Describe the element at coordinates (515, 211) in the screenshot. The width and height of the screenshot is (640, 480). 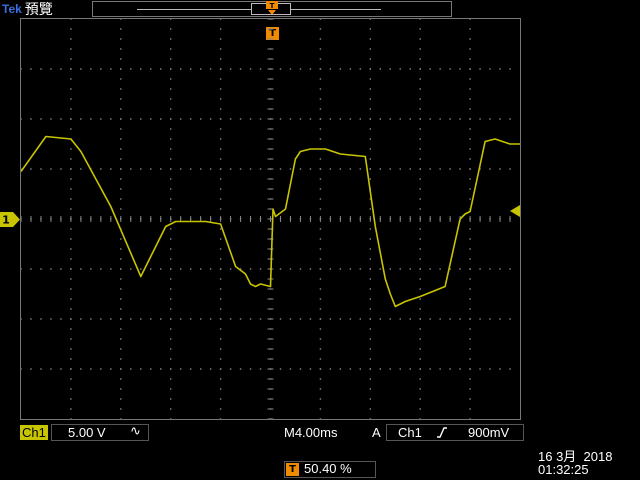
I see `trigger-level-marker-icon` at that location.